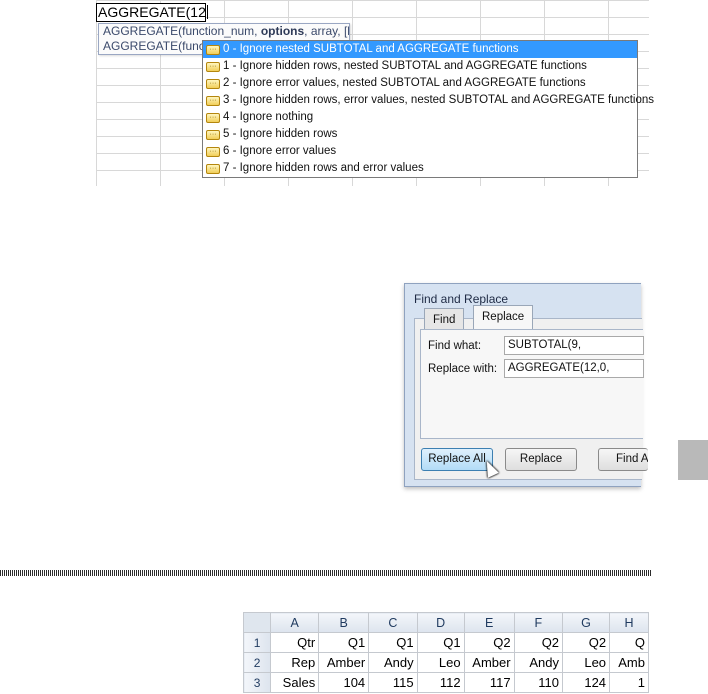 Image resolution: width=708 pixels, height=694 pixels. I want to click on row-header: 3, so click(257, 682).